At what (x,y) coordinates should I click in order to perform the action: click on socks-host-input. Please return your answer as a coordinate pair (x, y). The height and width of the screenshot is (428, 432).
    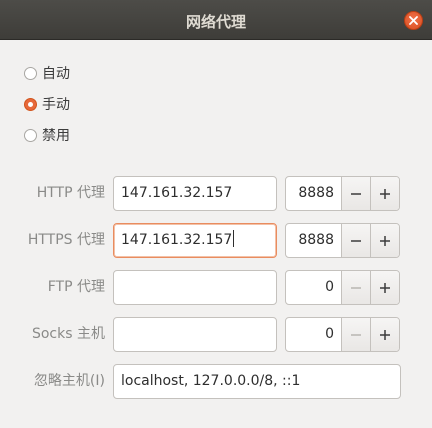
    Looking at the image, I should click on (195, 334).